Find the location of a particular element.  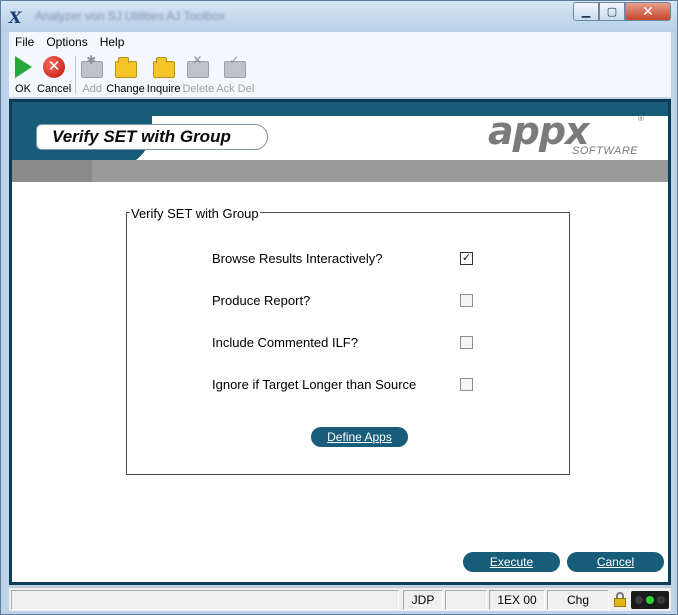

page-title: Verify SET with Group is located at coordinates (141, 136).